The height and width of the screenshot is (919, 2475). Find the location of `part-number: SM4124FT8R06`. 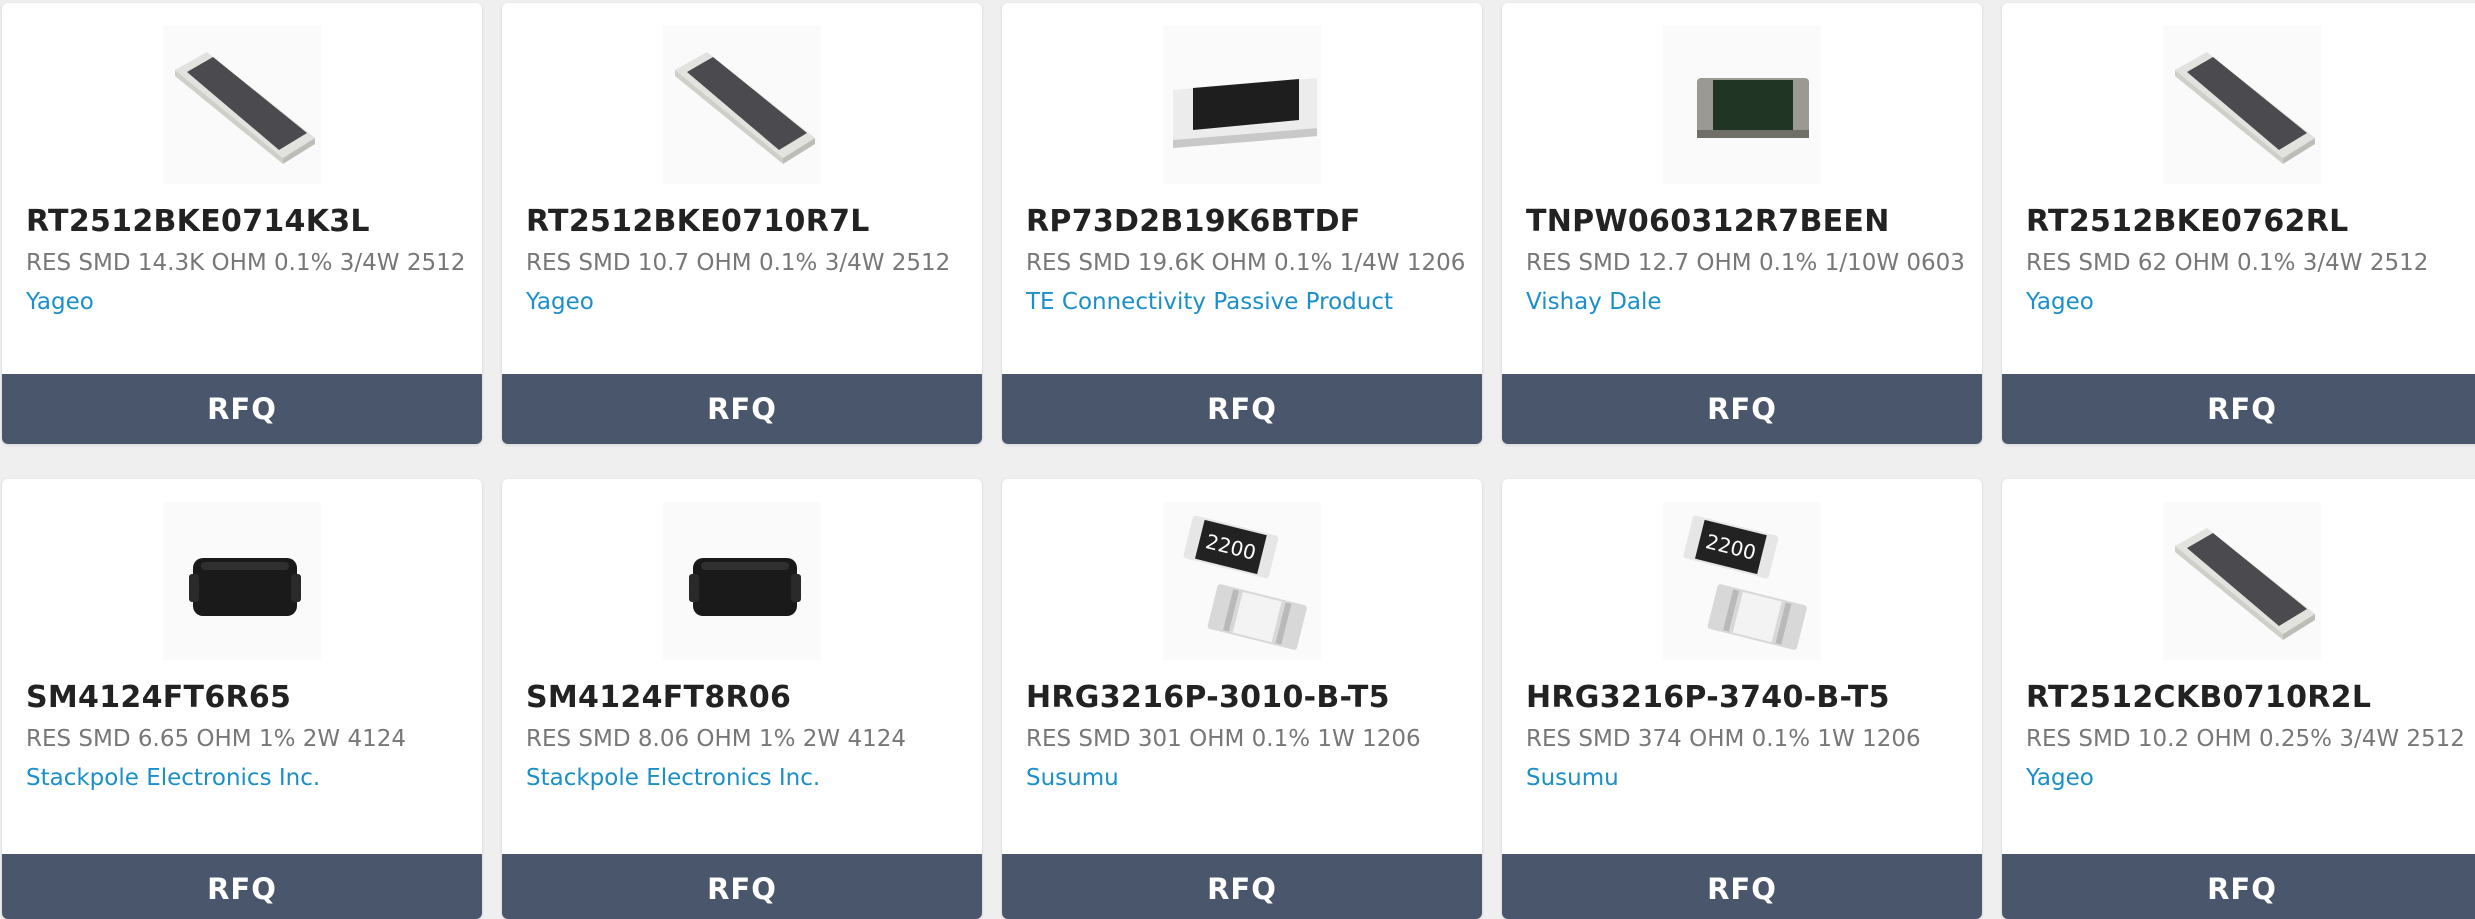

part-number: SM4124FT8R06 is located at coordinates (658, 697).